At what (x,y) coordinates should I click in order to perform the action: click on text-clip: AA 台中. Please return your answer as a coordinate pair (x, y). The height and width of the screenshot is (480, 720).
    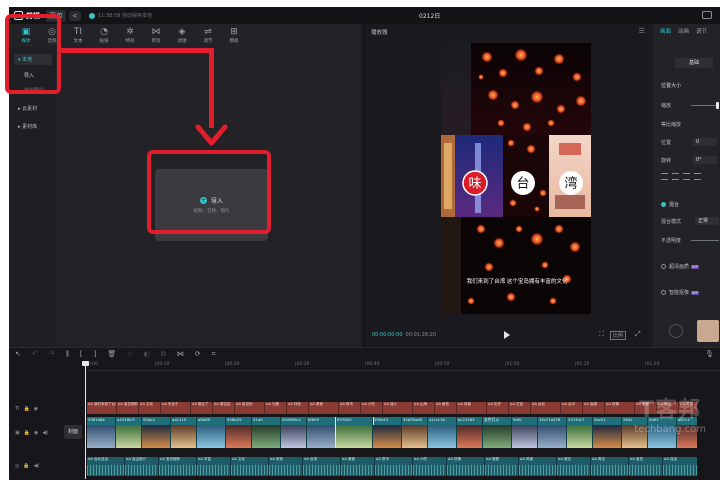
    Looking at the image, I should click on (572, 408).